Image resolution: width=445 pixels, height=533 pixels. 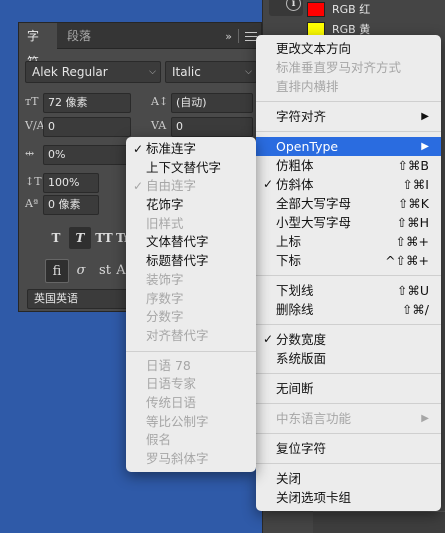 What do you see at coordinates (348, 48) in the screenshot?
I see `main_menu-item: 更改文本方向` at bounding box center [348, 48].